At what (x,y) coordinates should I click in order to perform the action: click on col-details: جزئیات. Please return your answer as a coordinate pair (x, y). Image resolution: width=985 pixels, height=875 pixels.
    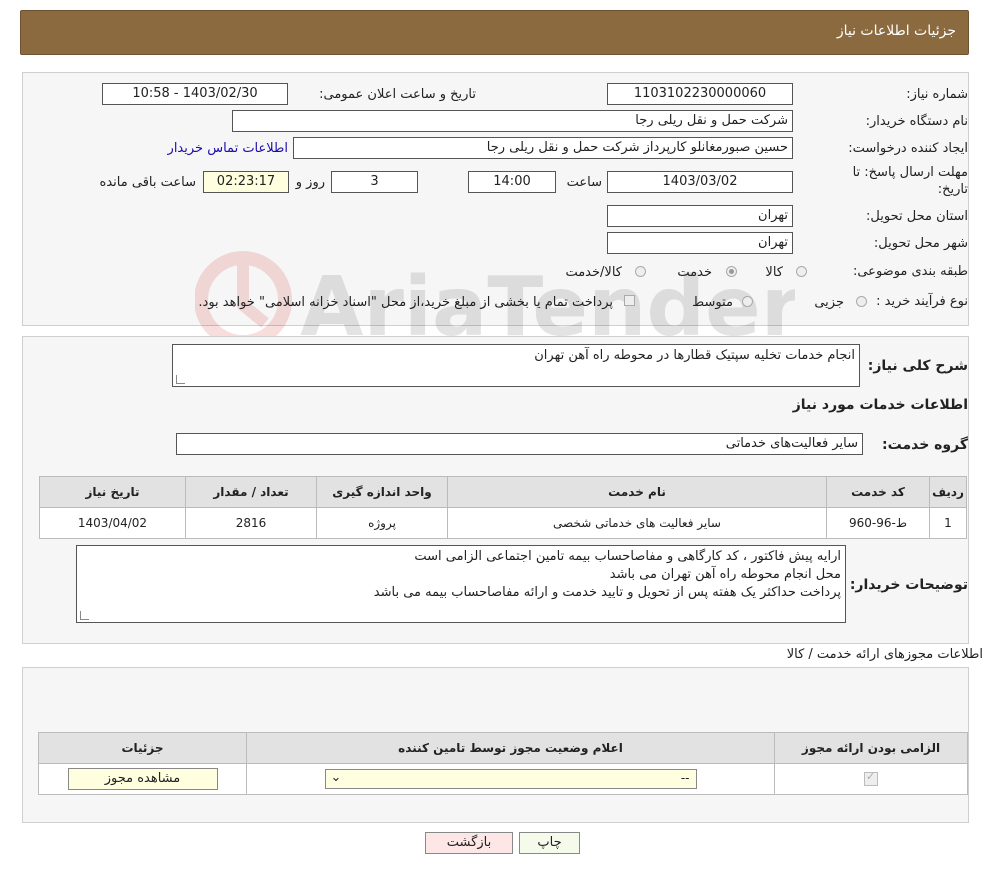
    Looking at the image, I should click on (142, 748).